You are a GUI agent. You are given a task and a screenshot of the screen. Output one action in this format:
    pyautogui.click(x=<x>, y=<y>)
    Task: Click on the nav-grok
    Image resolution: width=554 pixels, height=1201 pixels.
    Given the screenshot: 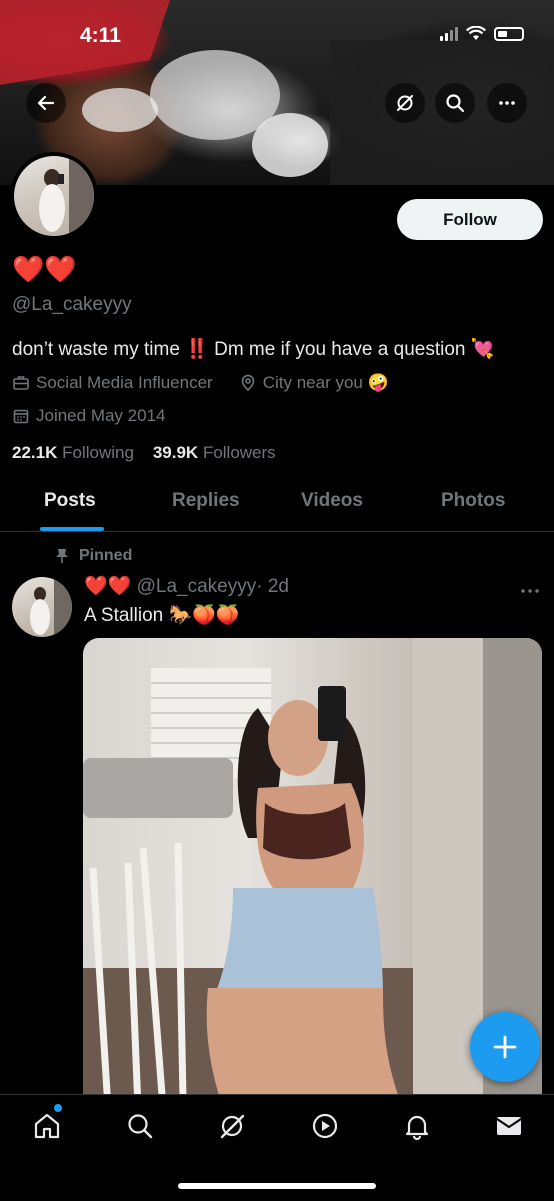 What is the action you would take?
    pyautogui.click(x=232, y=1126)
    